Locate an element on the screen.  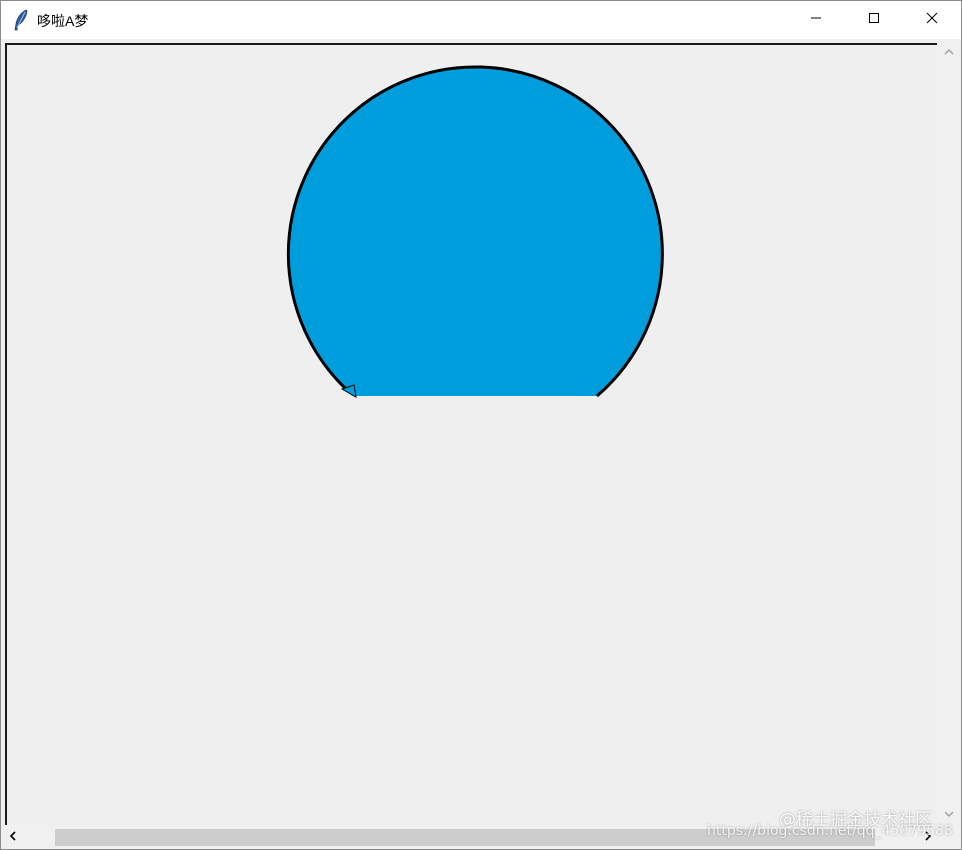
chevron-down-icon is located at coordinates (949, 814).